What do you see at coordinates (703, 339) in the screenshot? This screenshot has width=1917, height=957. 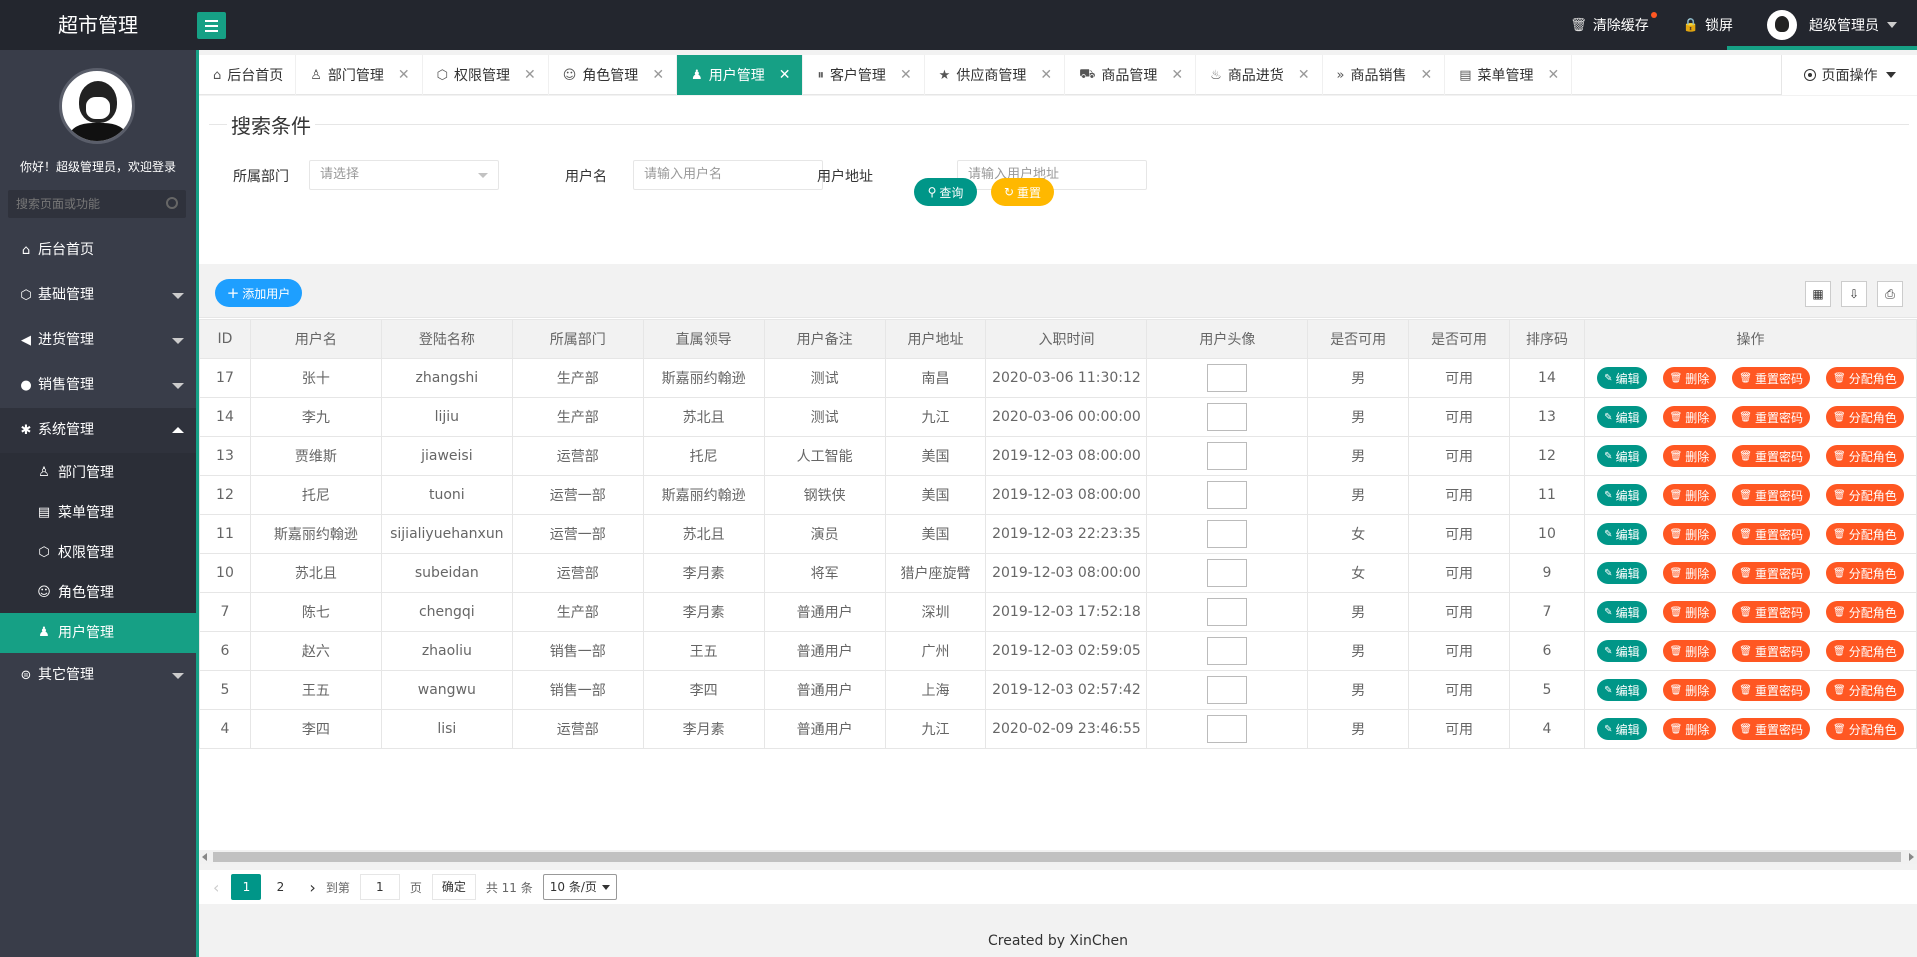 I see `col-header: 直属领导` at bounding box center [703, 339].